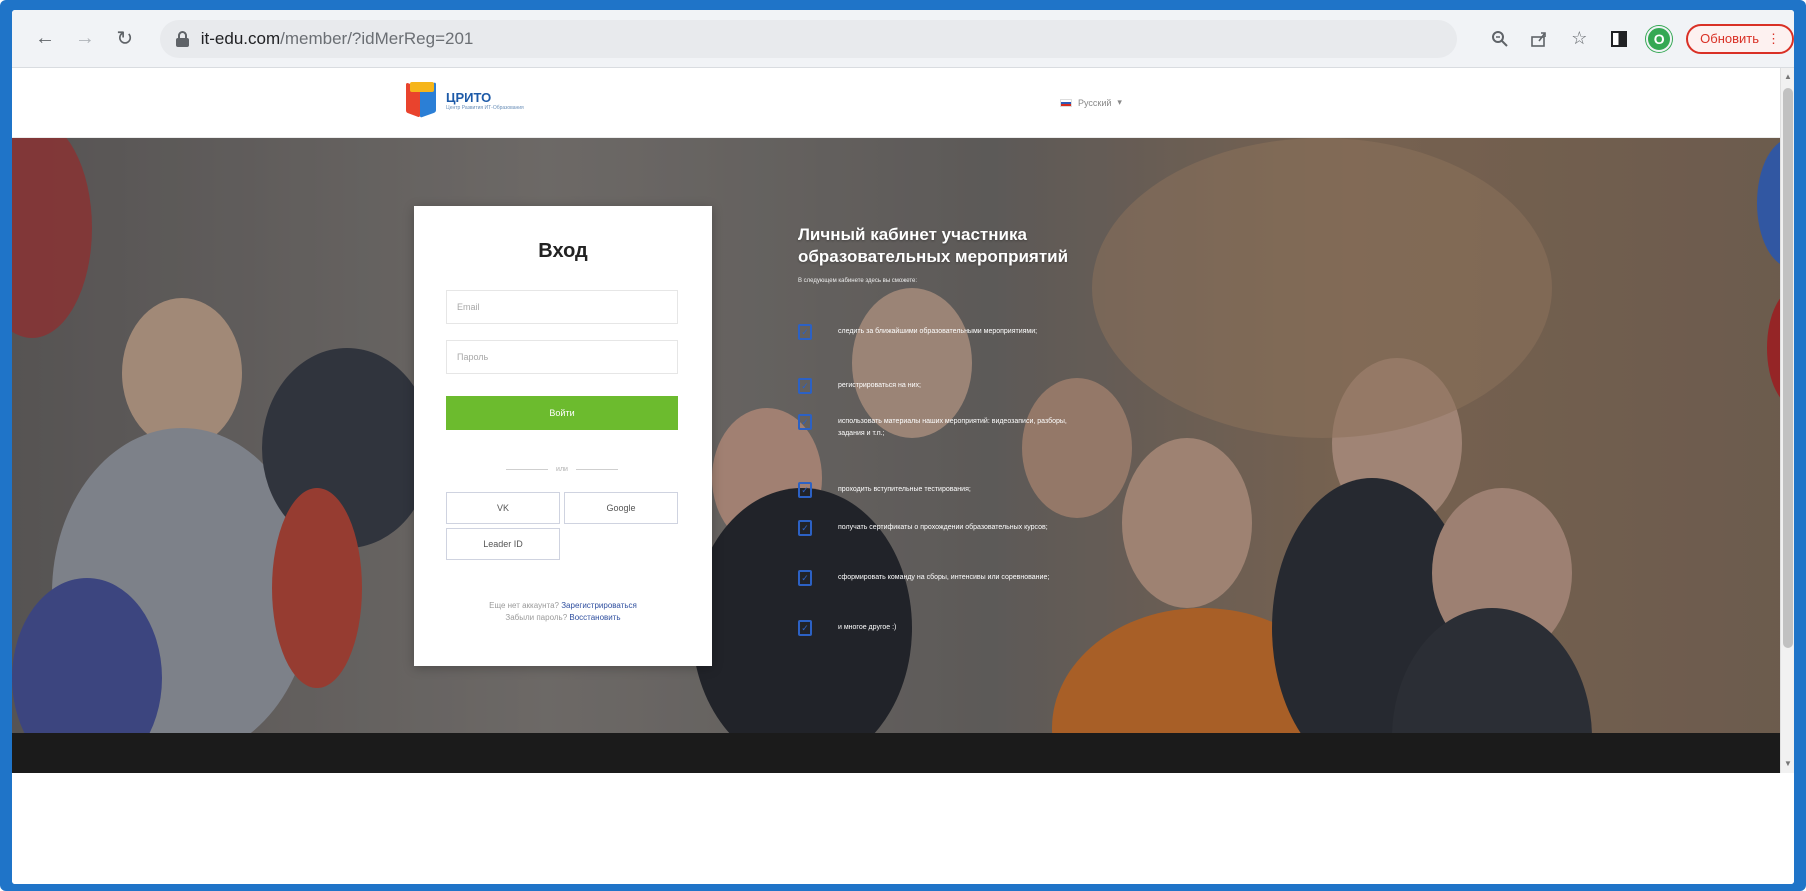 The width and height of the screenshot is (1806, 891). What do you see at coordinates (621, 508) in the screenshot?
I see `google-login-button: Google` at bounding box center [621, 508].